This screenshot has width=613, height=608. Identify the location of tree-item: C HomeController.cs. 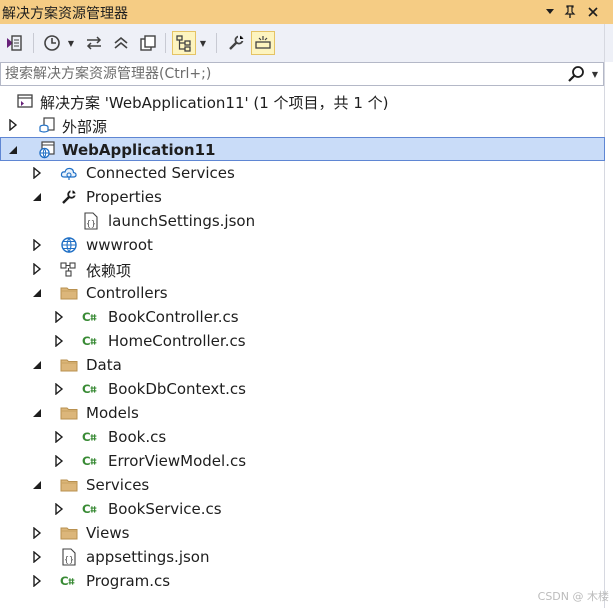
(302, 341).